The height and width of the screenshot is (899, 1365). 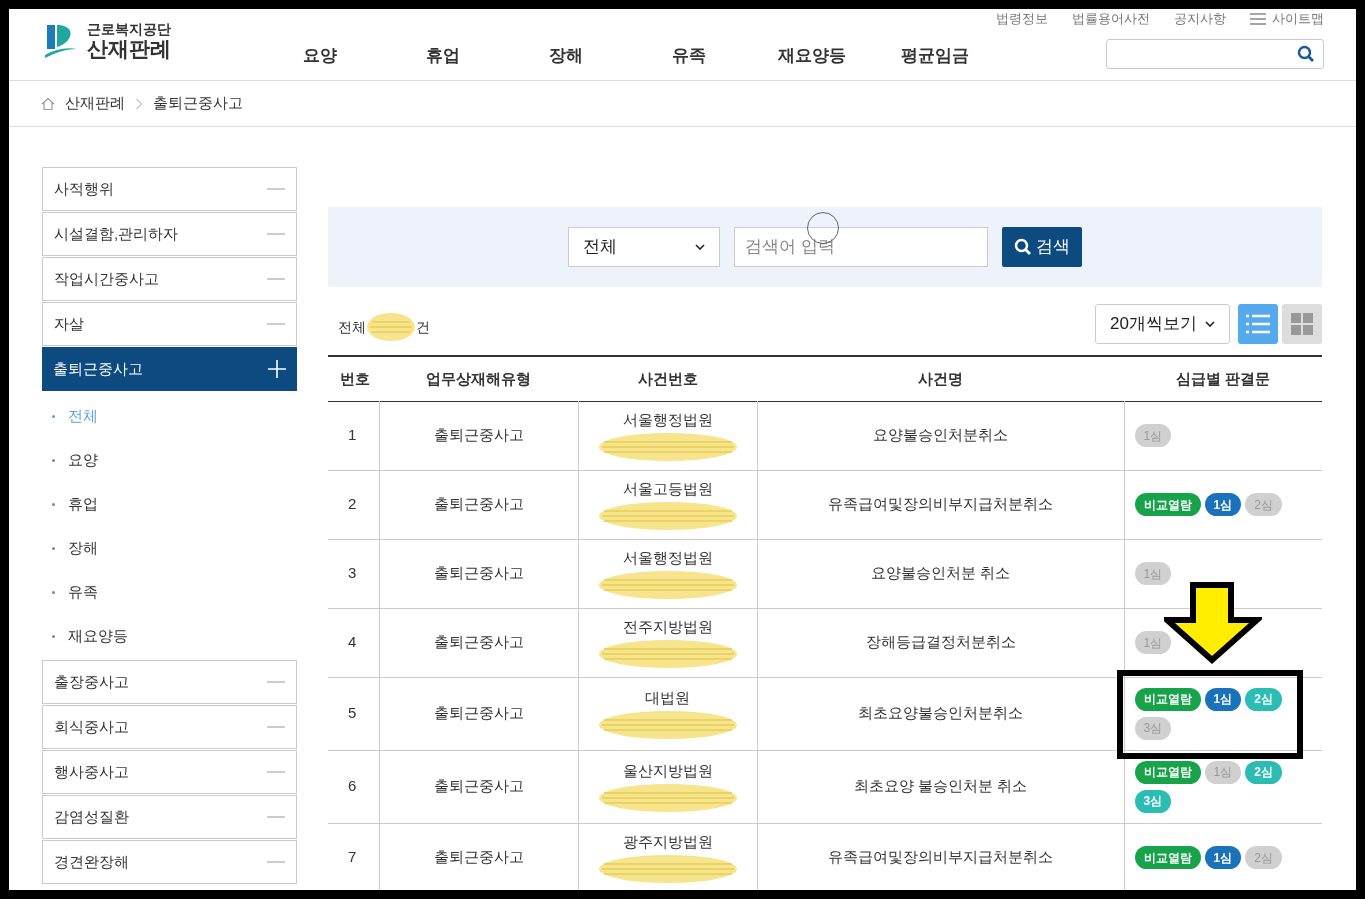 What do you see at coordinates (940, 435) in the screenshot?
I see `table-cell: 요양불승인처분취소` at bounding box center [940, 435].